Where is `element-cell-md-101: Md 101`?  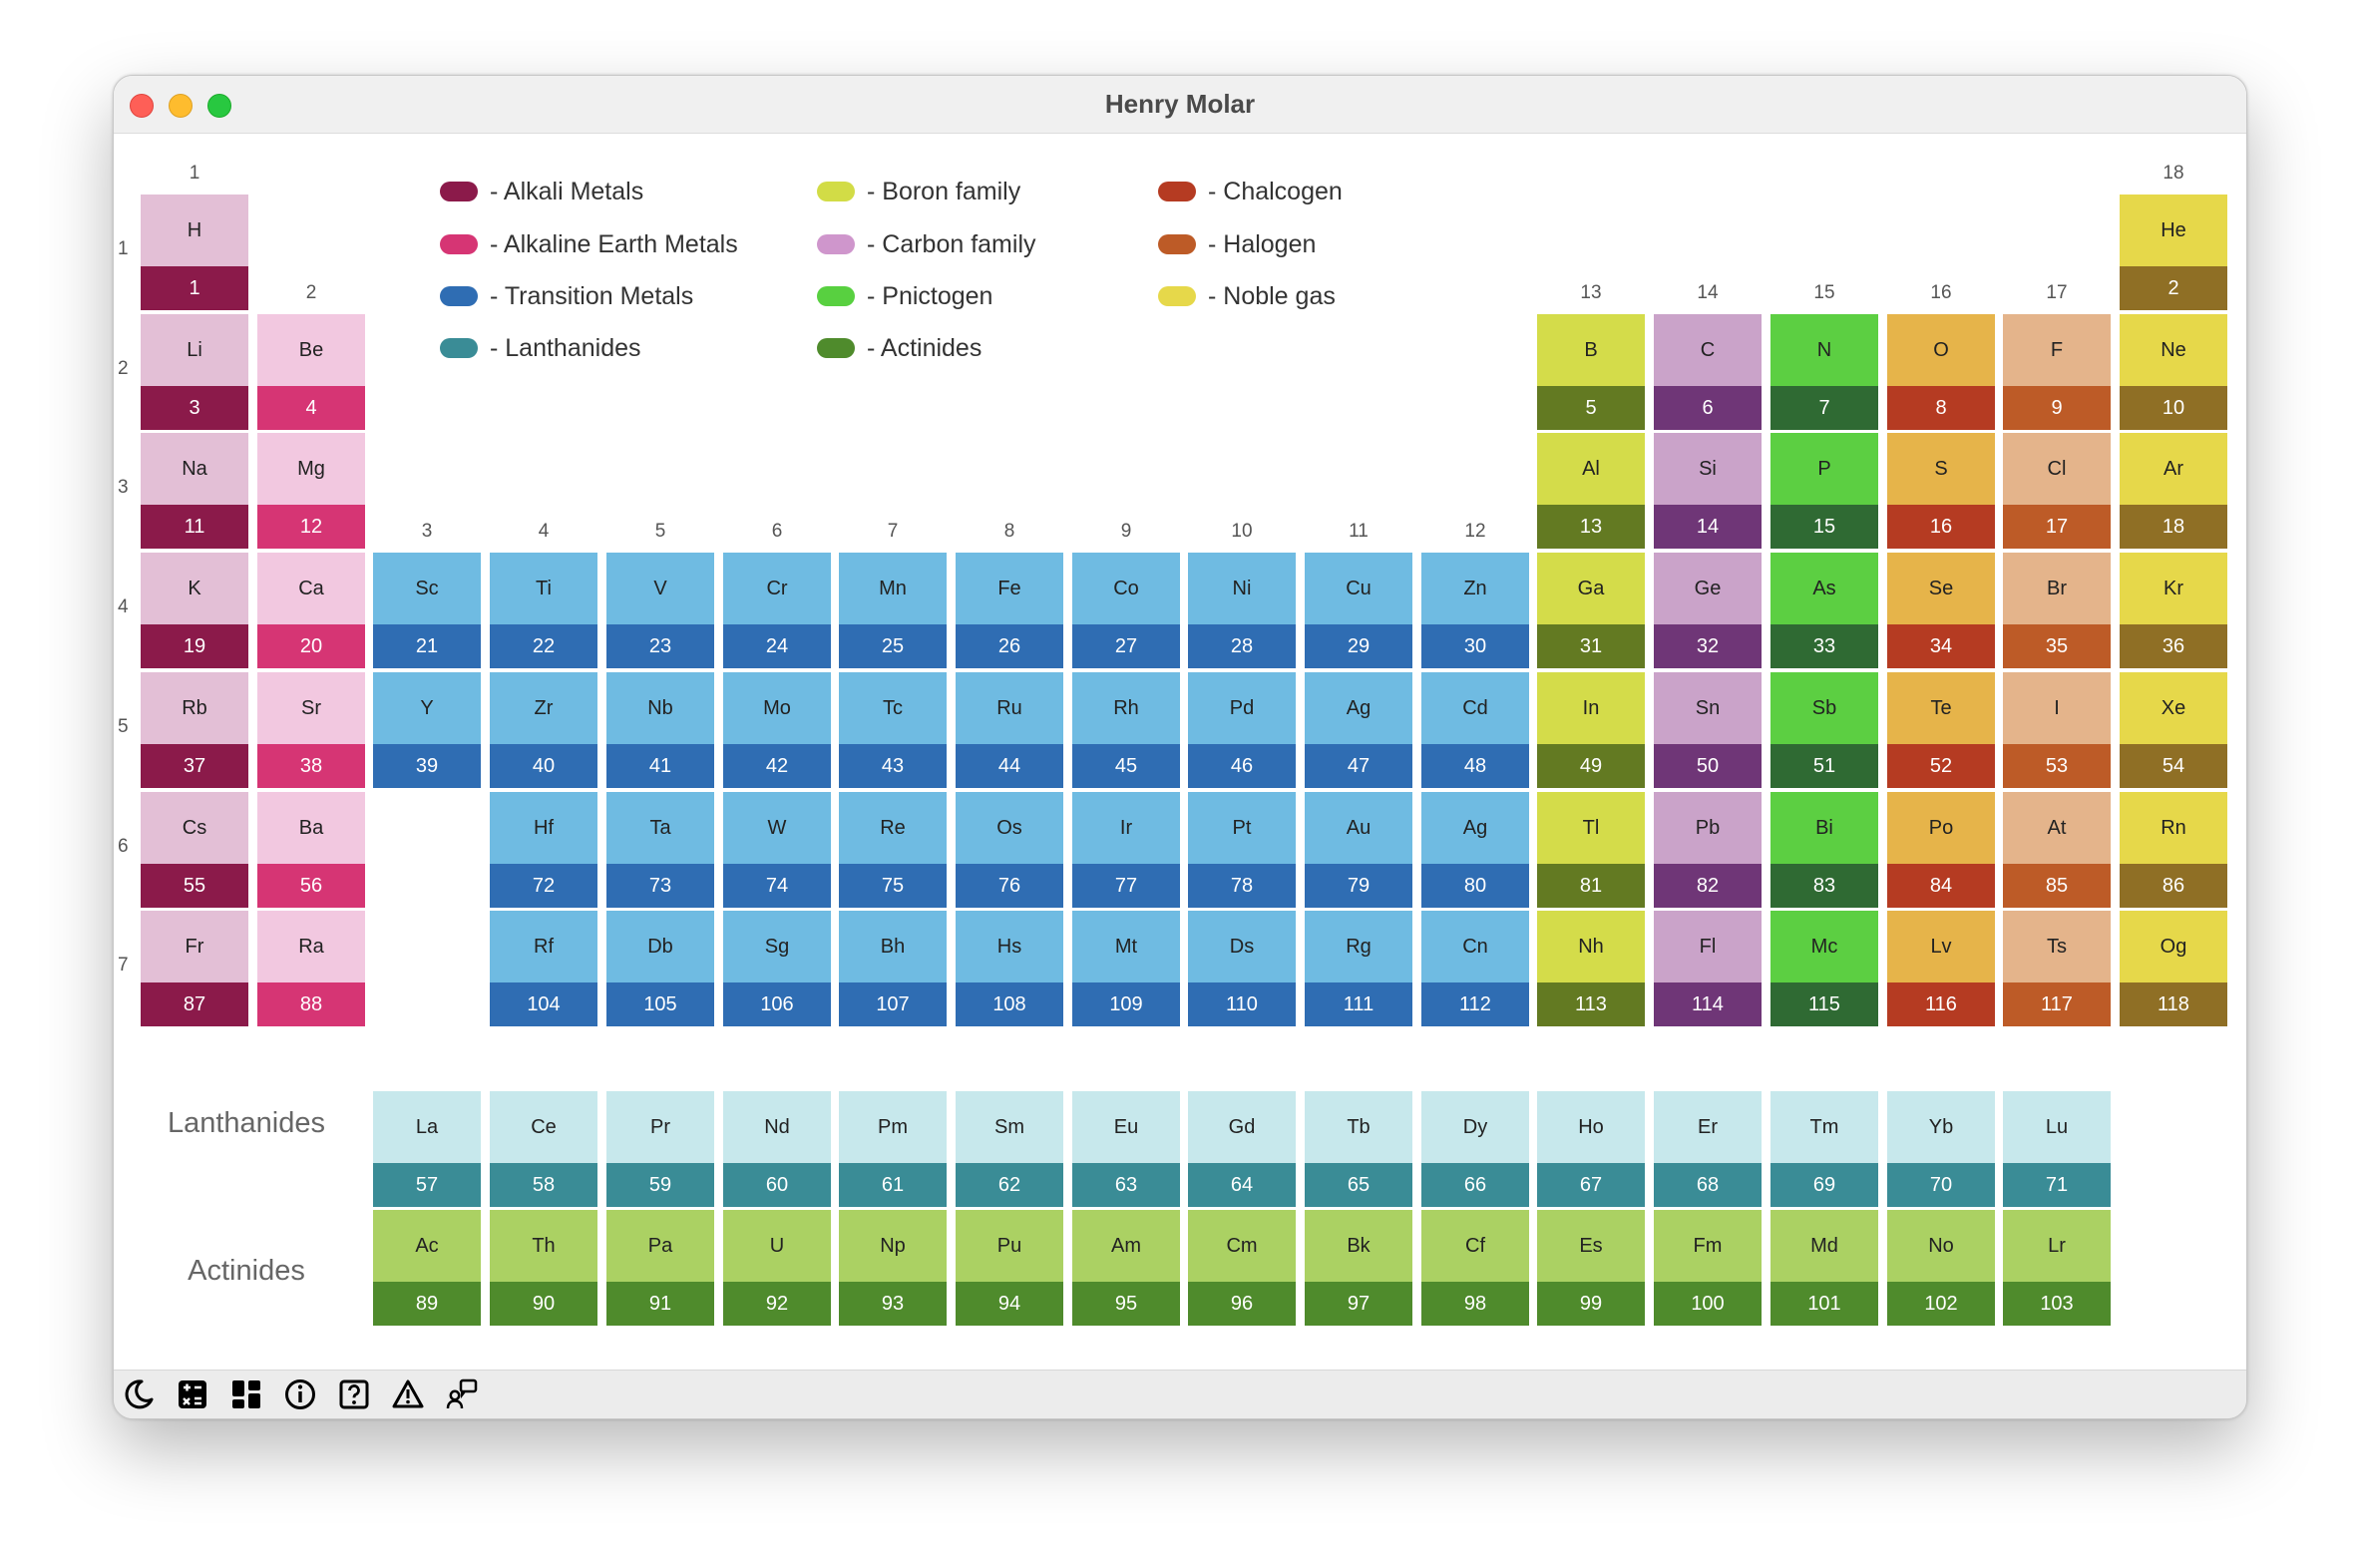 element-cell-md-101: Md 101 is located at coordinates (1824, 1268).